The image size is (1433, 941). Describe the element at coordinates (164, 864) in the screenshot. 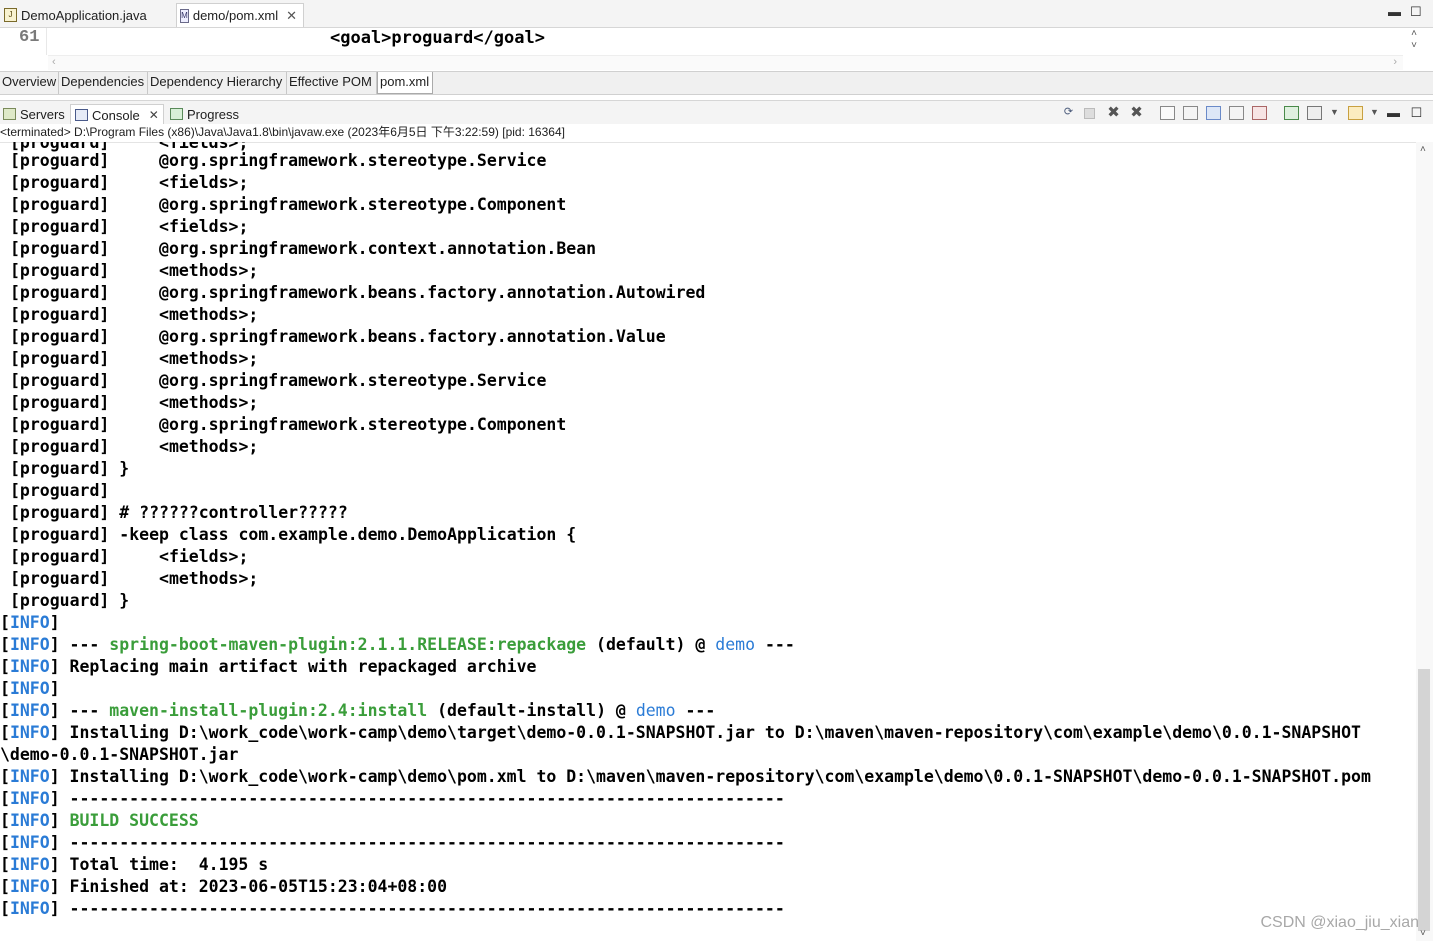

I see `info-text: Total time: 4.195 s` at that location.